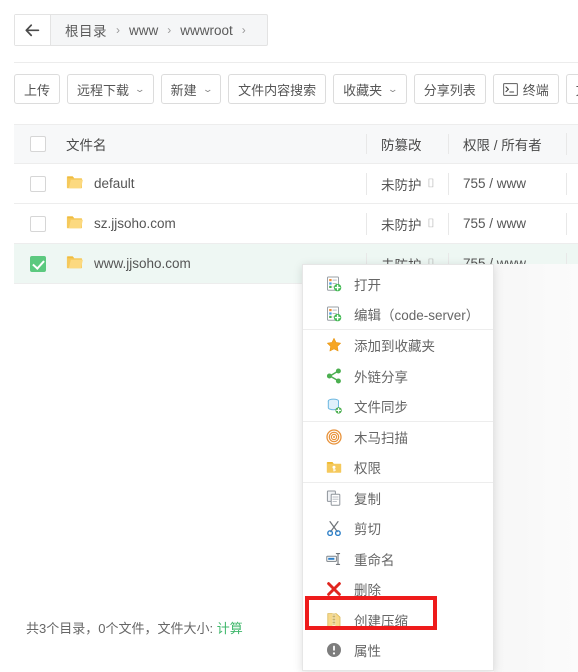  What do you see at coordinates (333, 466) in the screenshot?
I see `folder-key-icon` at bounding box center [333, 466].